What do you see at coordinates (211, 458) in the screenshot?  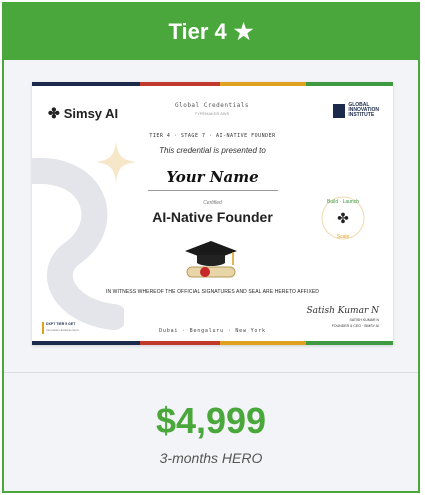 I see `plan-label: 3-months HERO` at bounding box center [211, 458].